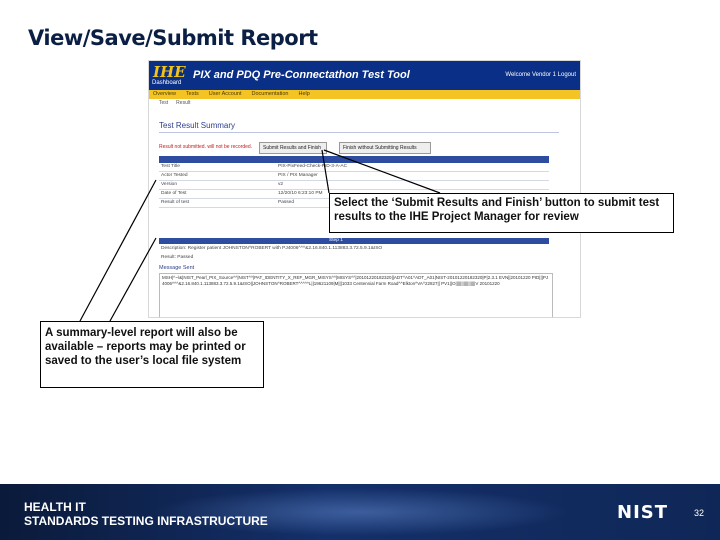 Image resolution: width=720 pixels, height=540 pixels. Describe the element at coordinates (643, 512) in the screenshot. I see `nist-logo: NIST` at that location.